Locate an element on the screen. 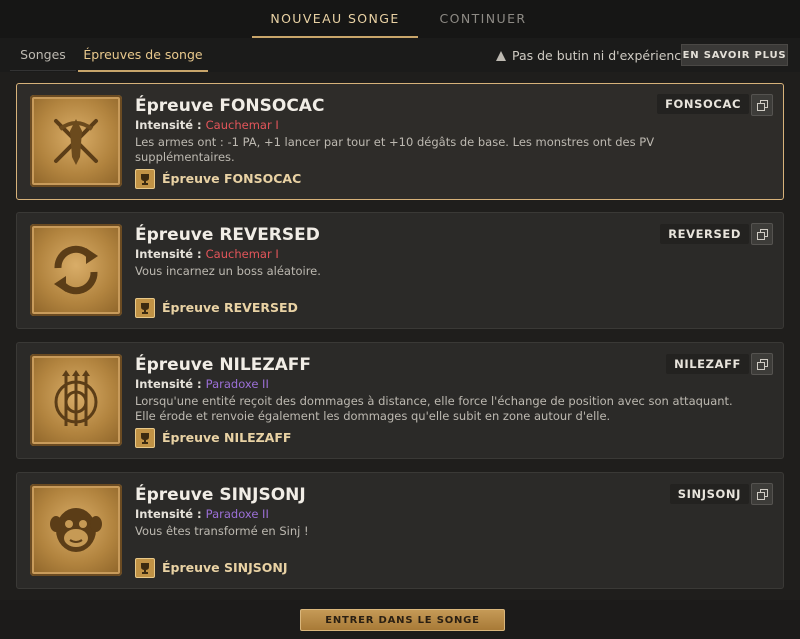  crossed-swords-icon is located at coordinates (76, 141).